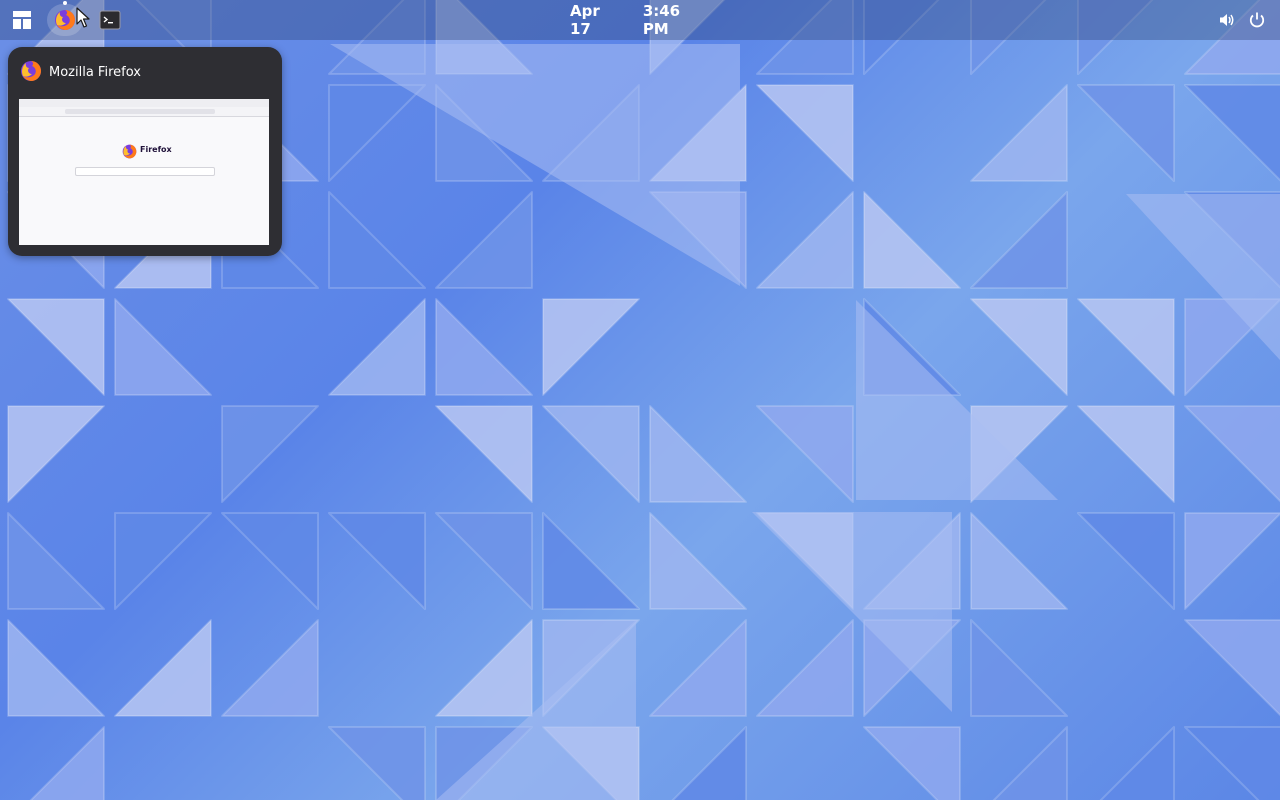 Image resolution: width=1280 pixels, height=800 pixels. Describe the element at coordinates (156, 149) in the screenshot. I see `thumbnail-brand-text: Firefox` at that location.